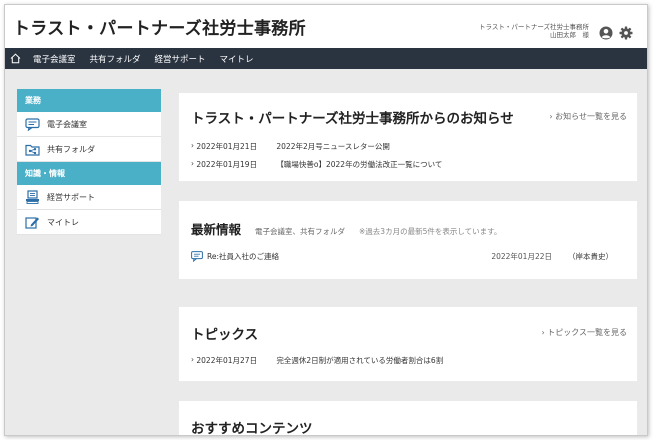 This screenshot has height=440, width=654. What do you see at coordinates (89, 173) in the screenshot?
I see `sidebar-heading-knowledge: 知識・情報` at bounding box center [89, 173].